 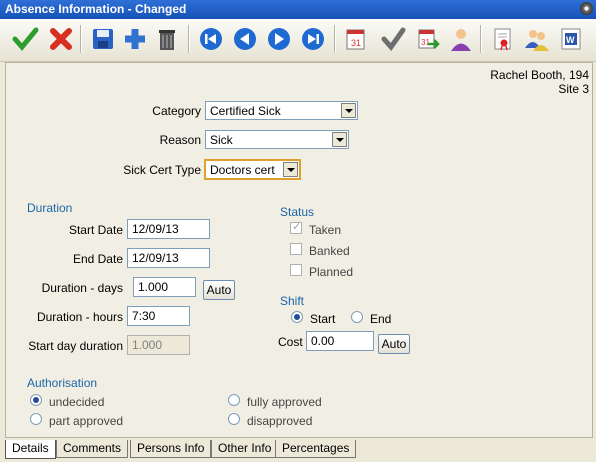 What do you see at coordinates (313, 39) in the screenshot?
I see `last-record-icon` at bounding box center [313, 39].